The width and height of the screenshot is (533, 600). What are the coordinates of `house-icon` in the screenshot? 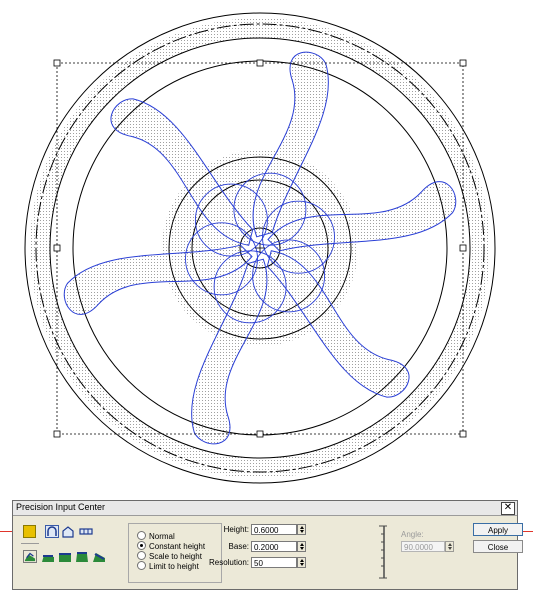 It's located at (68, 531).